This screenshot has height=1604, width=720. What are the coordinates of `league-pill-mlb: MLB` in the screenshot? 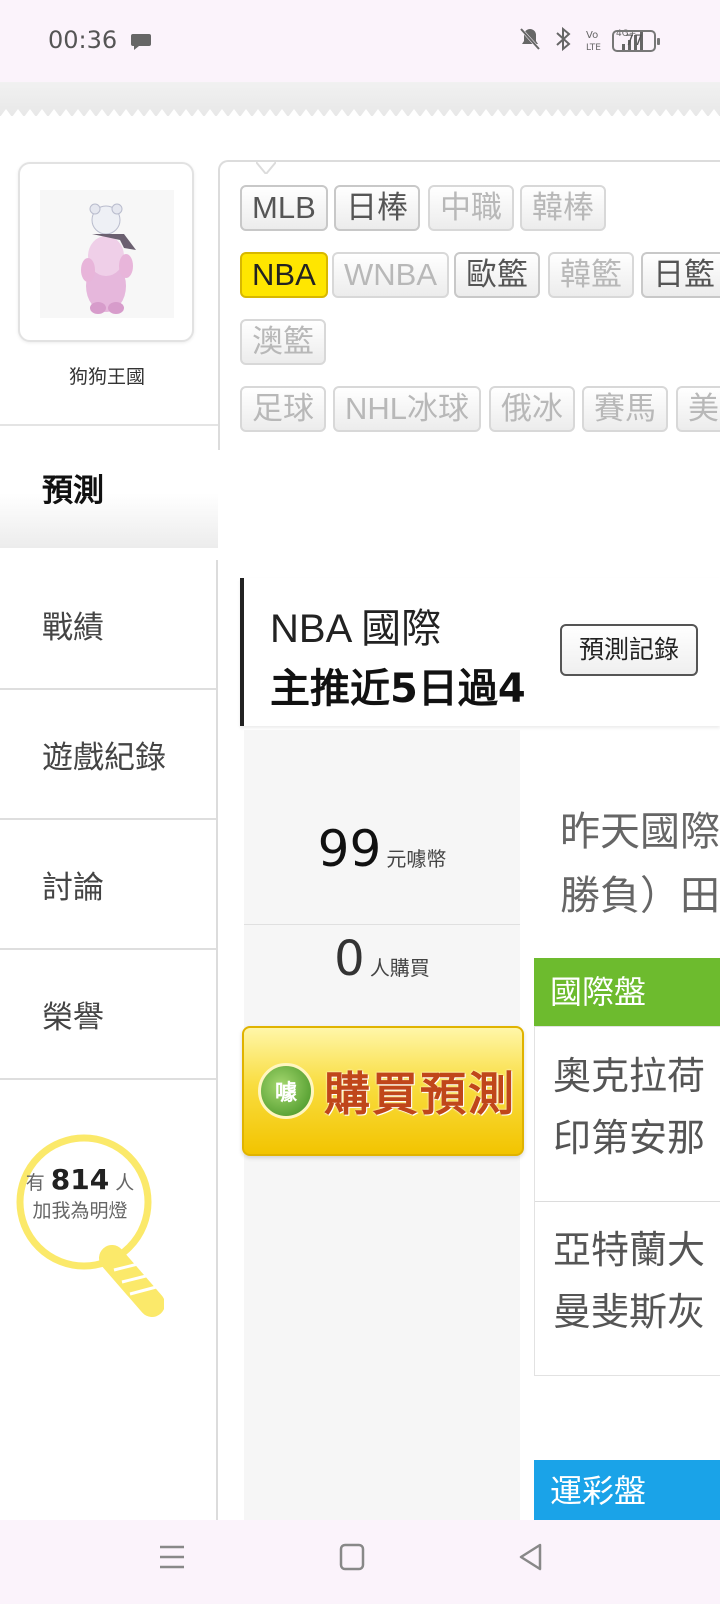 It's located at (284, 208).